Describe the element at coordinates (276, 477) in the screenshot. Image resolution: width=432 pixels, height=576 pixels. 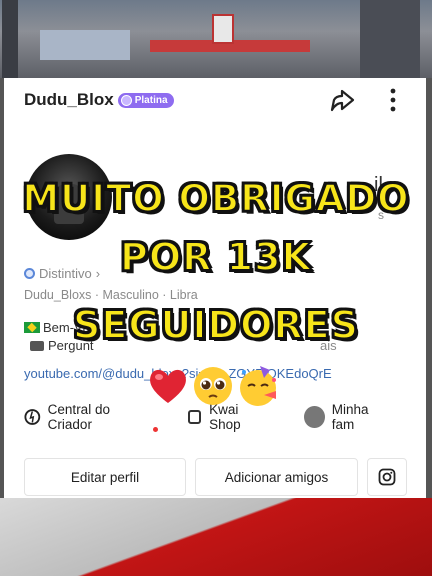
I see `add-friends-button: Adicionar amigos` at that location.